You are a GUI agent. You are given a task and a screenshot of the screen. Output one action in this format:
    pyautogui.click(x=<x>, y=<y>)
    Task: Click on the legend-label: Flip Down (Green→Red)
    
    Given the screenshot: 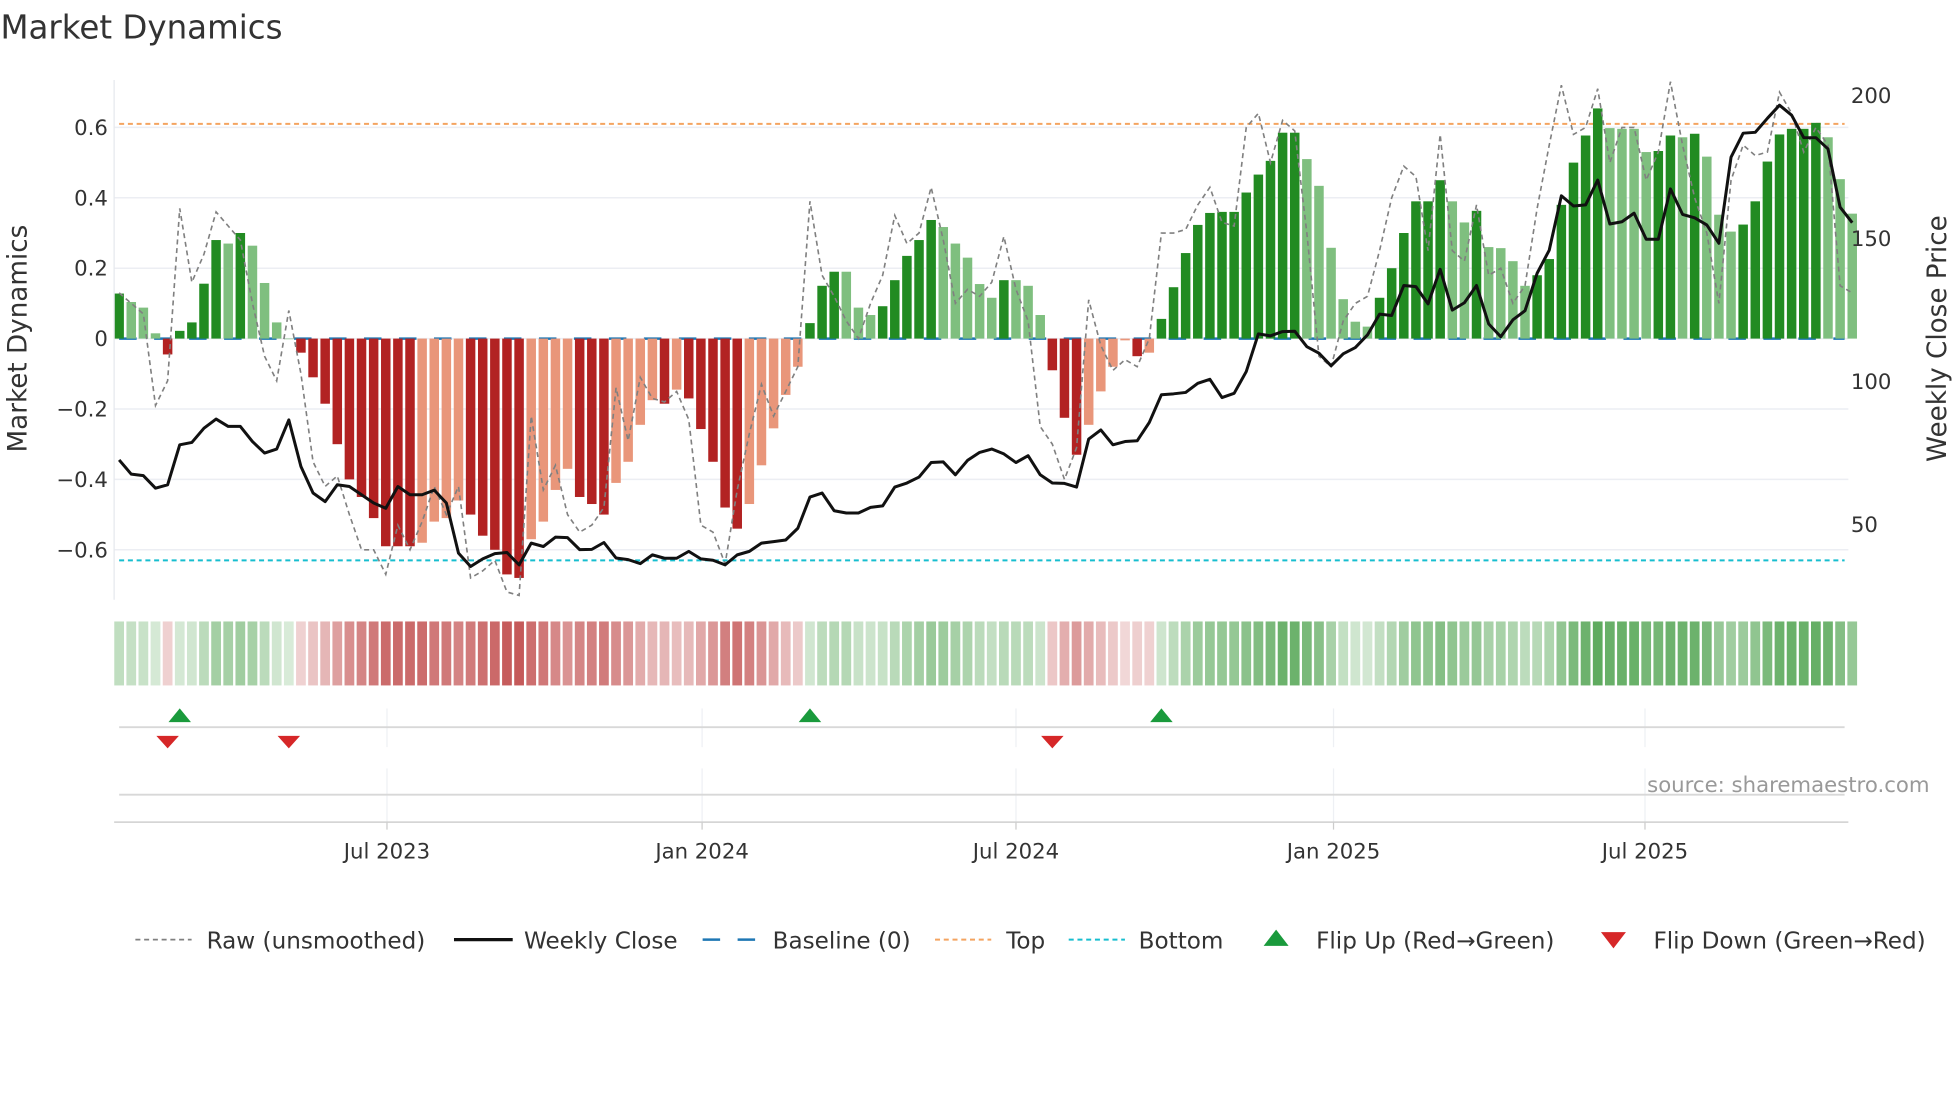 What is the action you would take?
    pyautogui.click(x=1789, y=941)
    